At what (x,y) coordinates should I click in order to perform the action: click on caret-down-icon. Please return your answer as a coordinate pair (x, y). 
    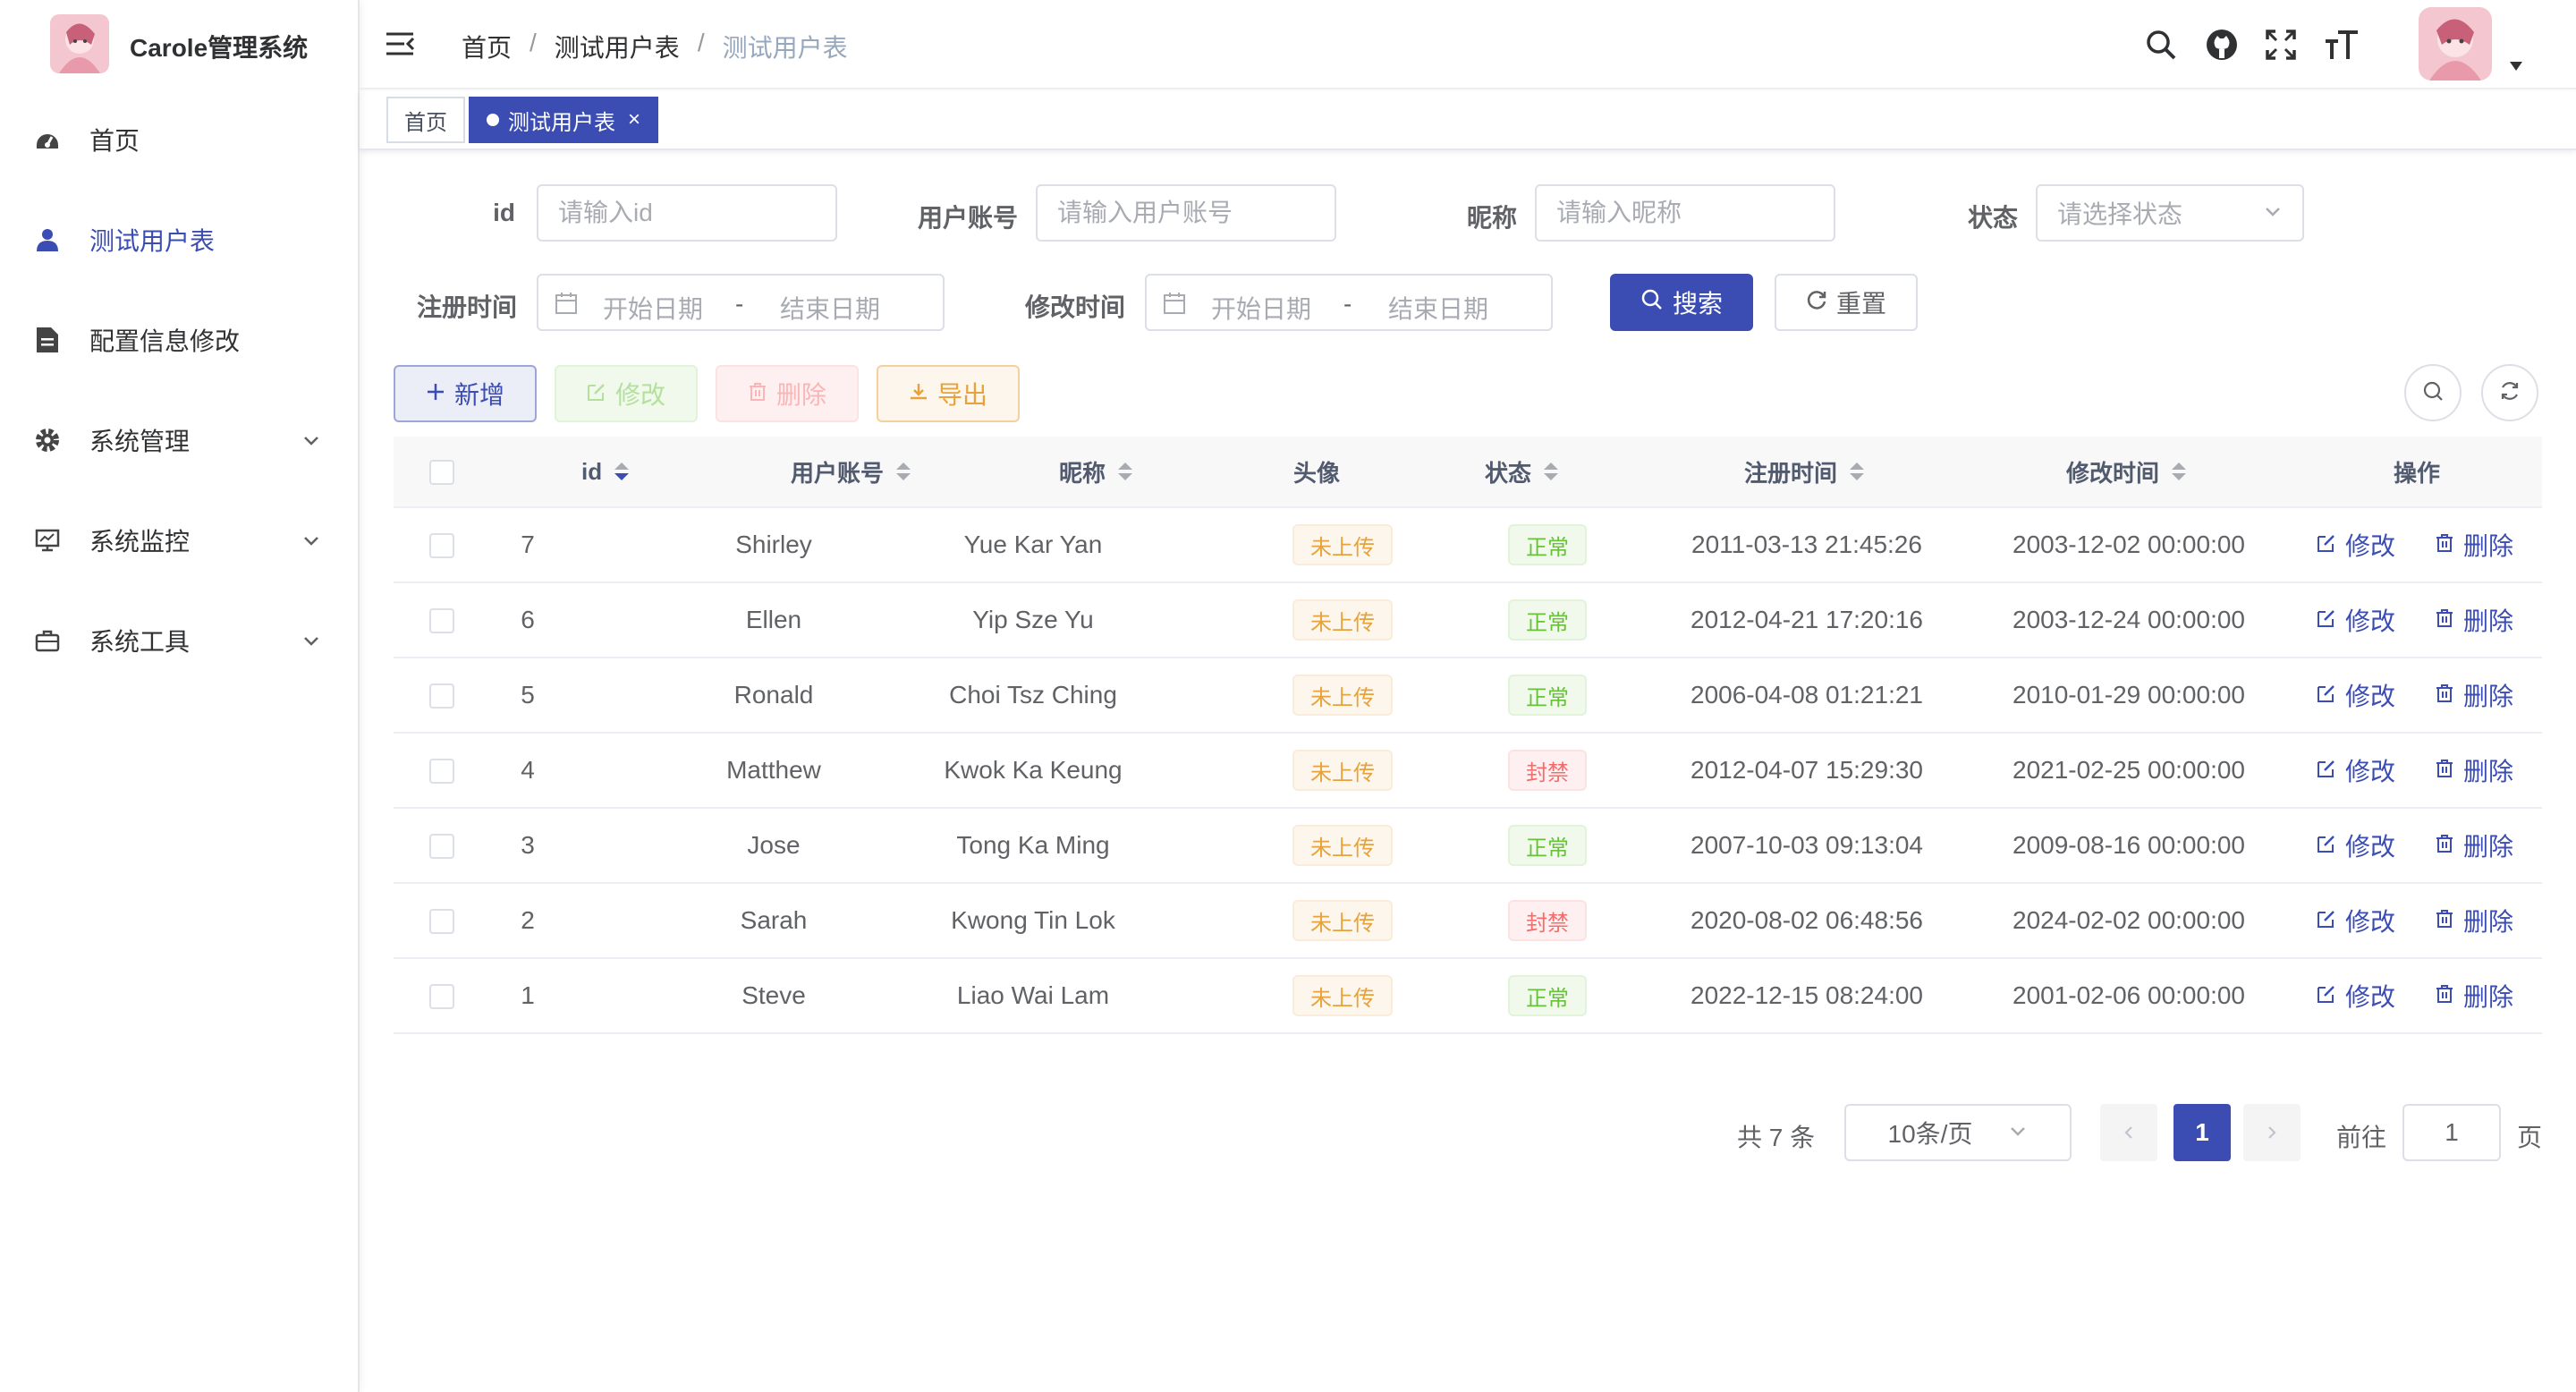
    Looking at the image, I should click on (2516, 65).